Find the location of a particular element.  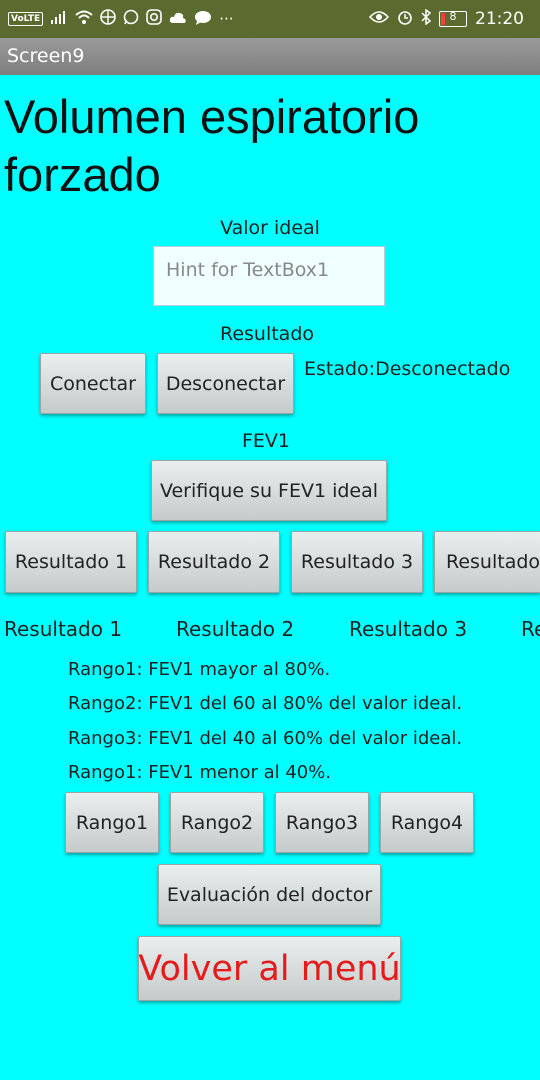

conectar-button: Conectar is located at coordinates (93, 383).